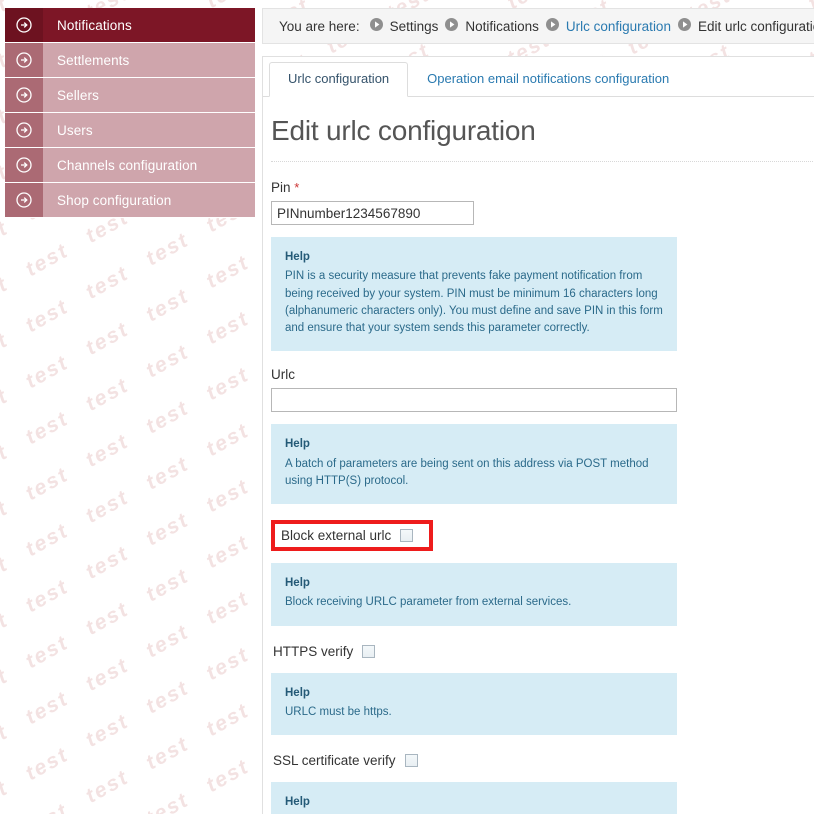 The width and height of the screenshot is (814, 814). I want to click on sidebar-item-label: Sellers, so click(78, 95).